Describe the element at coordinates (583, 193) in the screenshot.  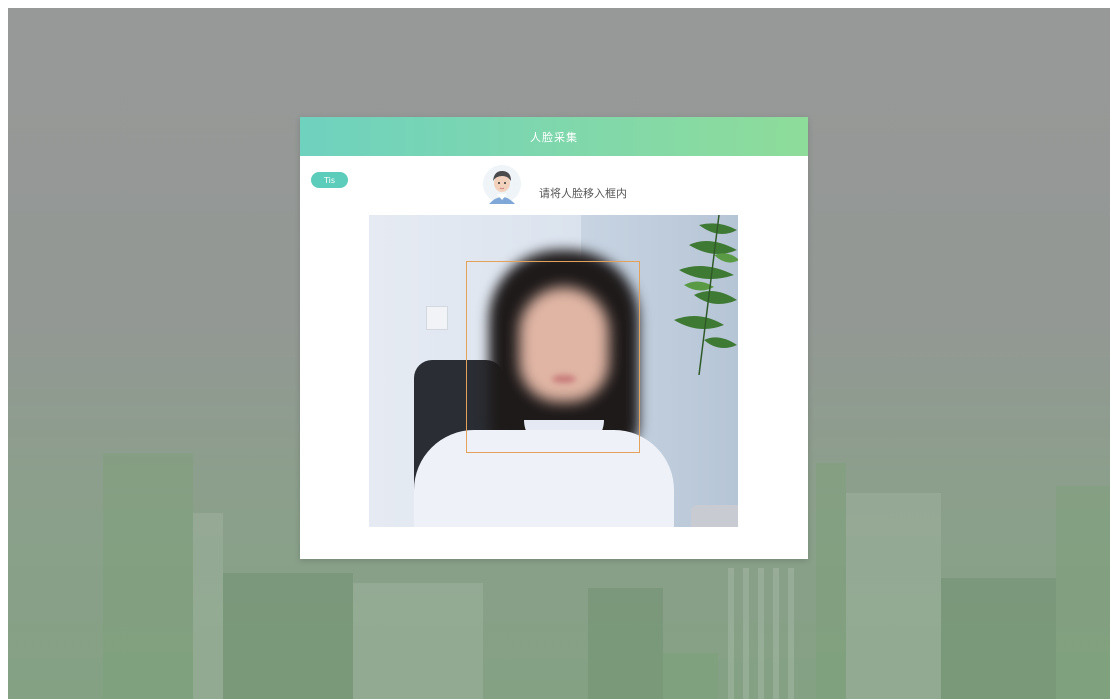
I see `instruction-text: 请将人脸移入框内` at that location.